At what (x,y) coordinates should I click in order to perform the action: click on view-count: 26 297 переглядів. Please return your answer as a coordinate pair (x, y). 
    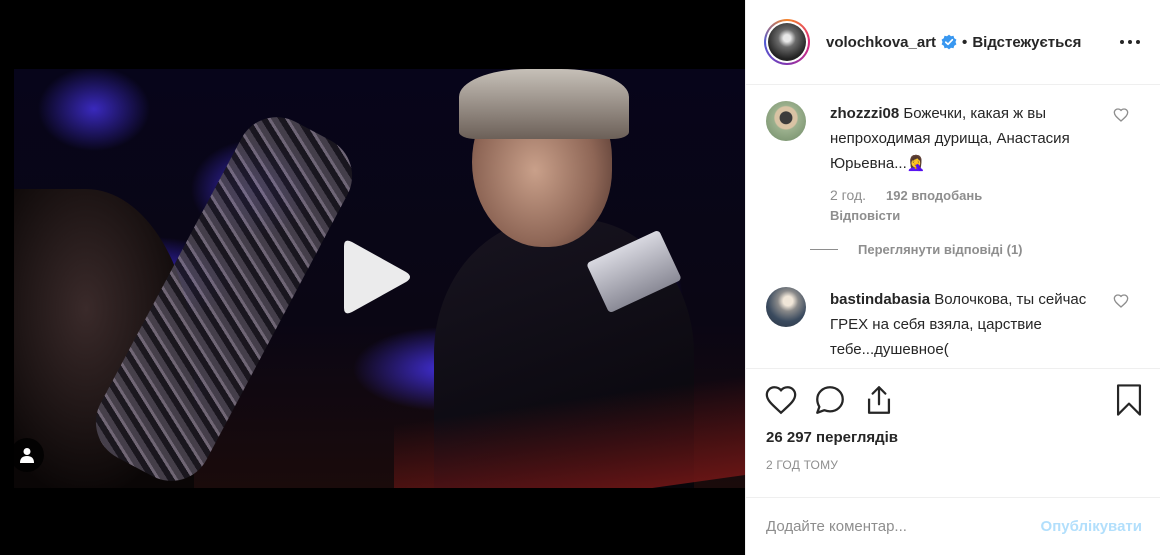
    Looking at the image, I should click on (953, 443).